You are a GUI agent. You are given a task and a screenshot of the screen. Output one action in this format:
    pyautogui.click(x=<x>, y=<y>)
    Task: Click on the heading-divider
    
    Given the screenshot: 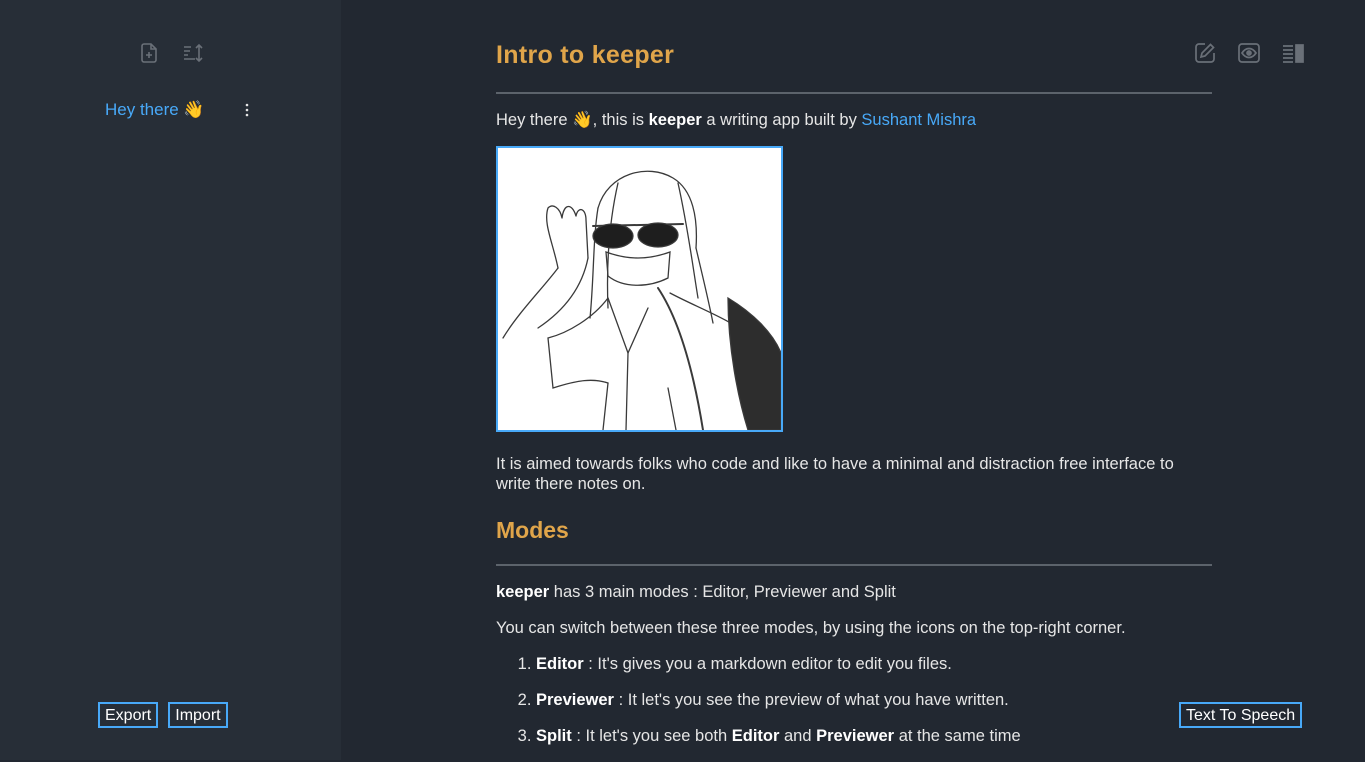 What is the action you would take?
    pyautogui.click(x=854, y=93)
    